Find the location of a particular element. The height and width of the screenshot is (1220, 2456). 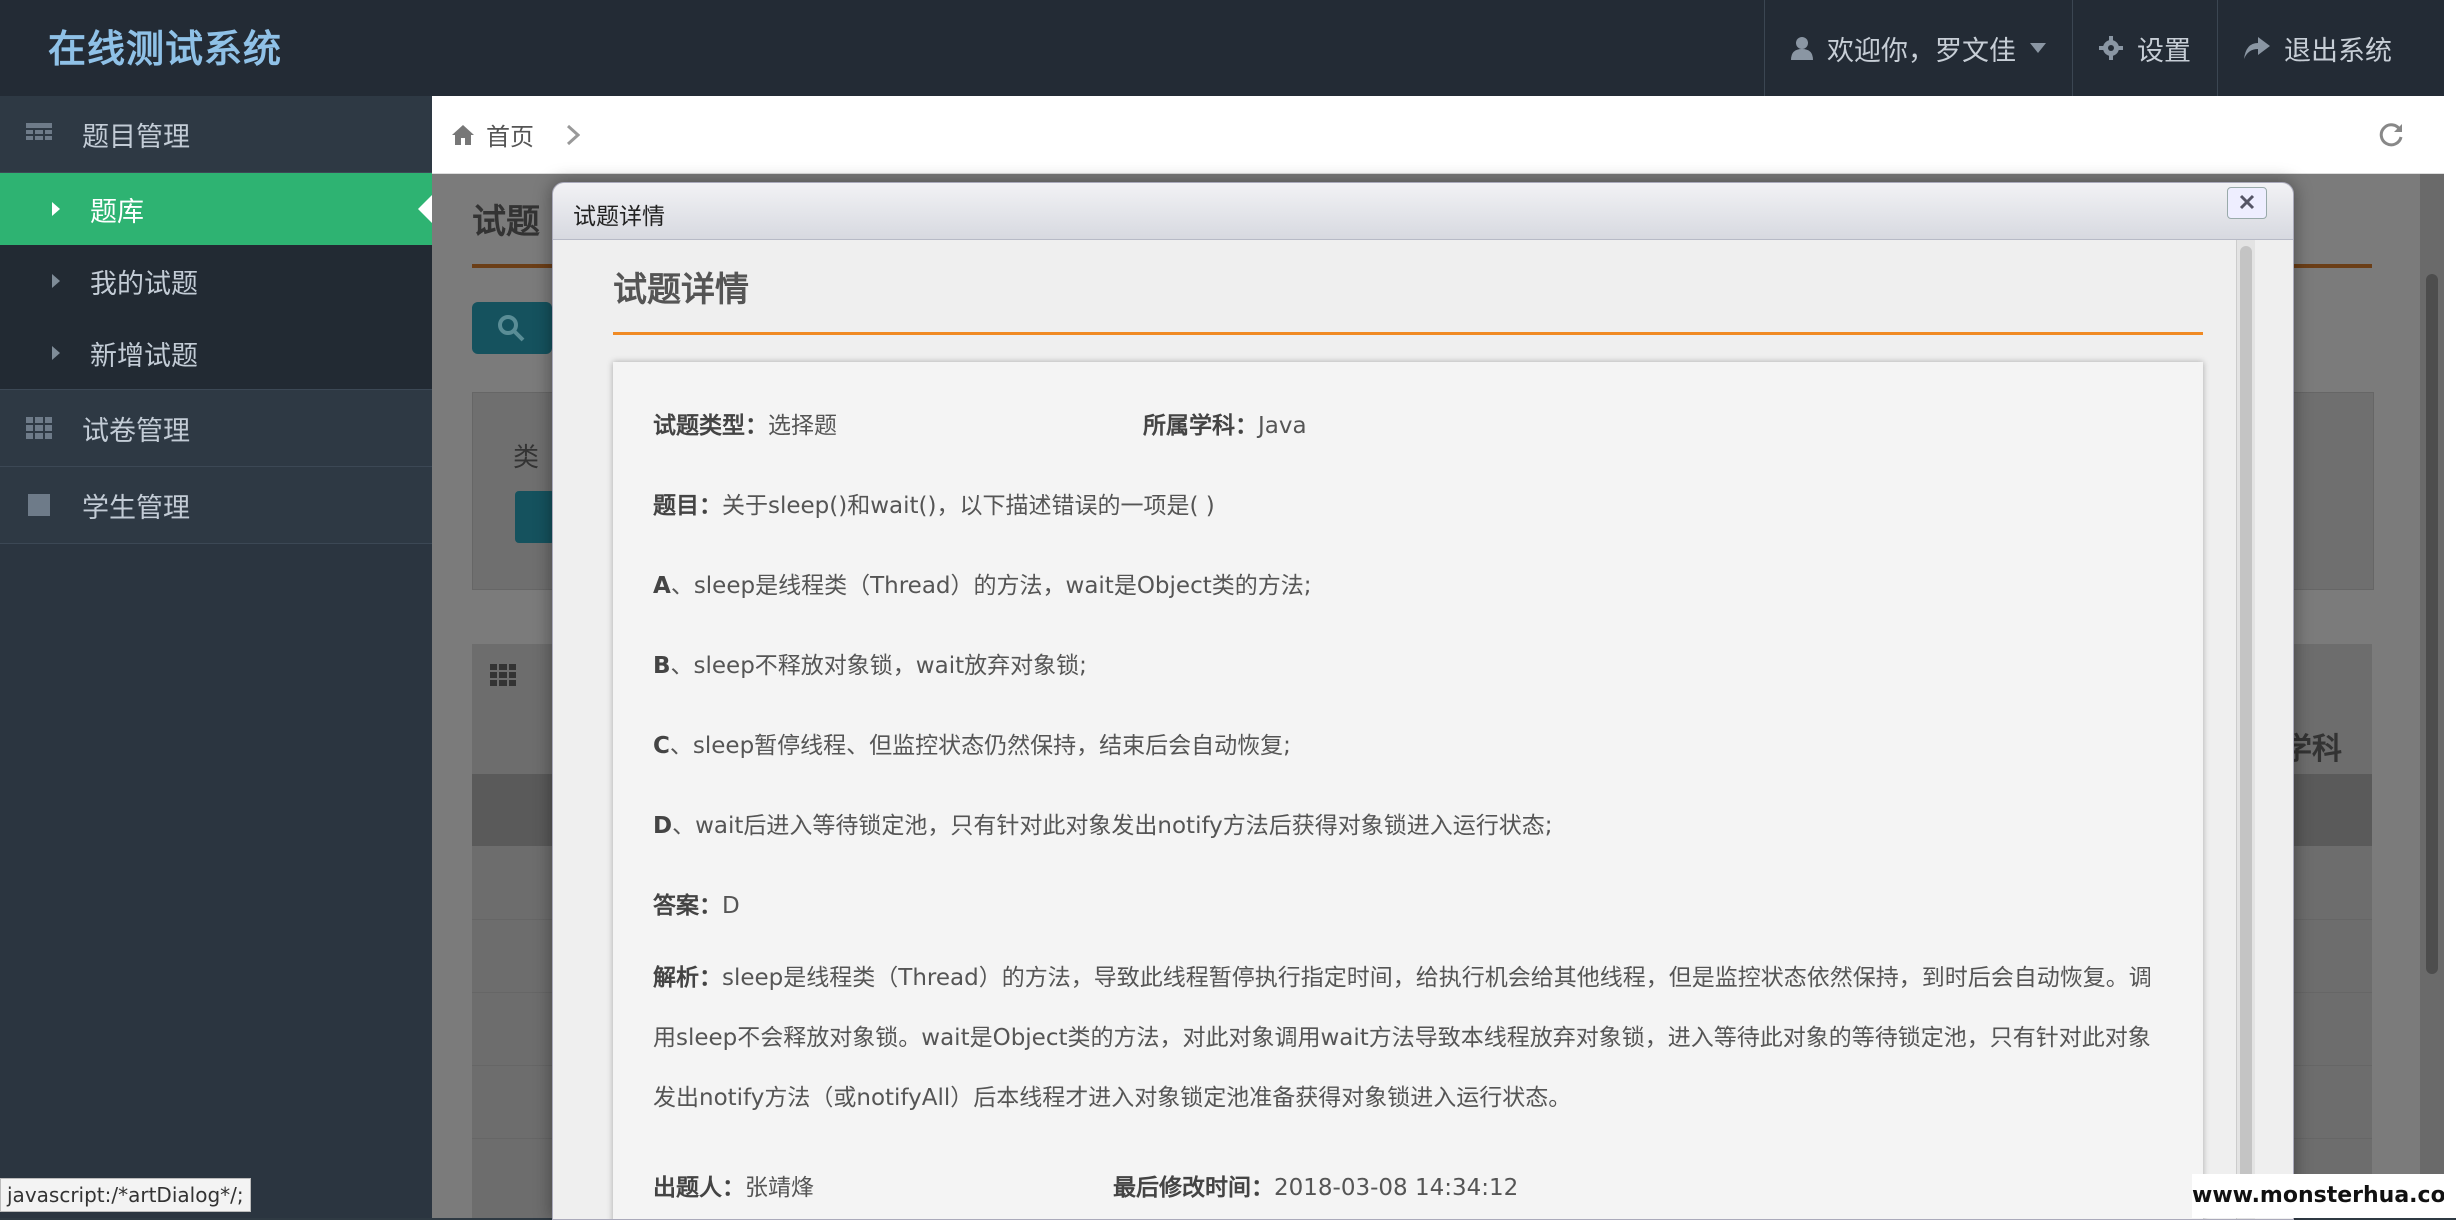

settings-link: 设置 is located at coordinates (2144, 48).